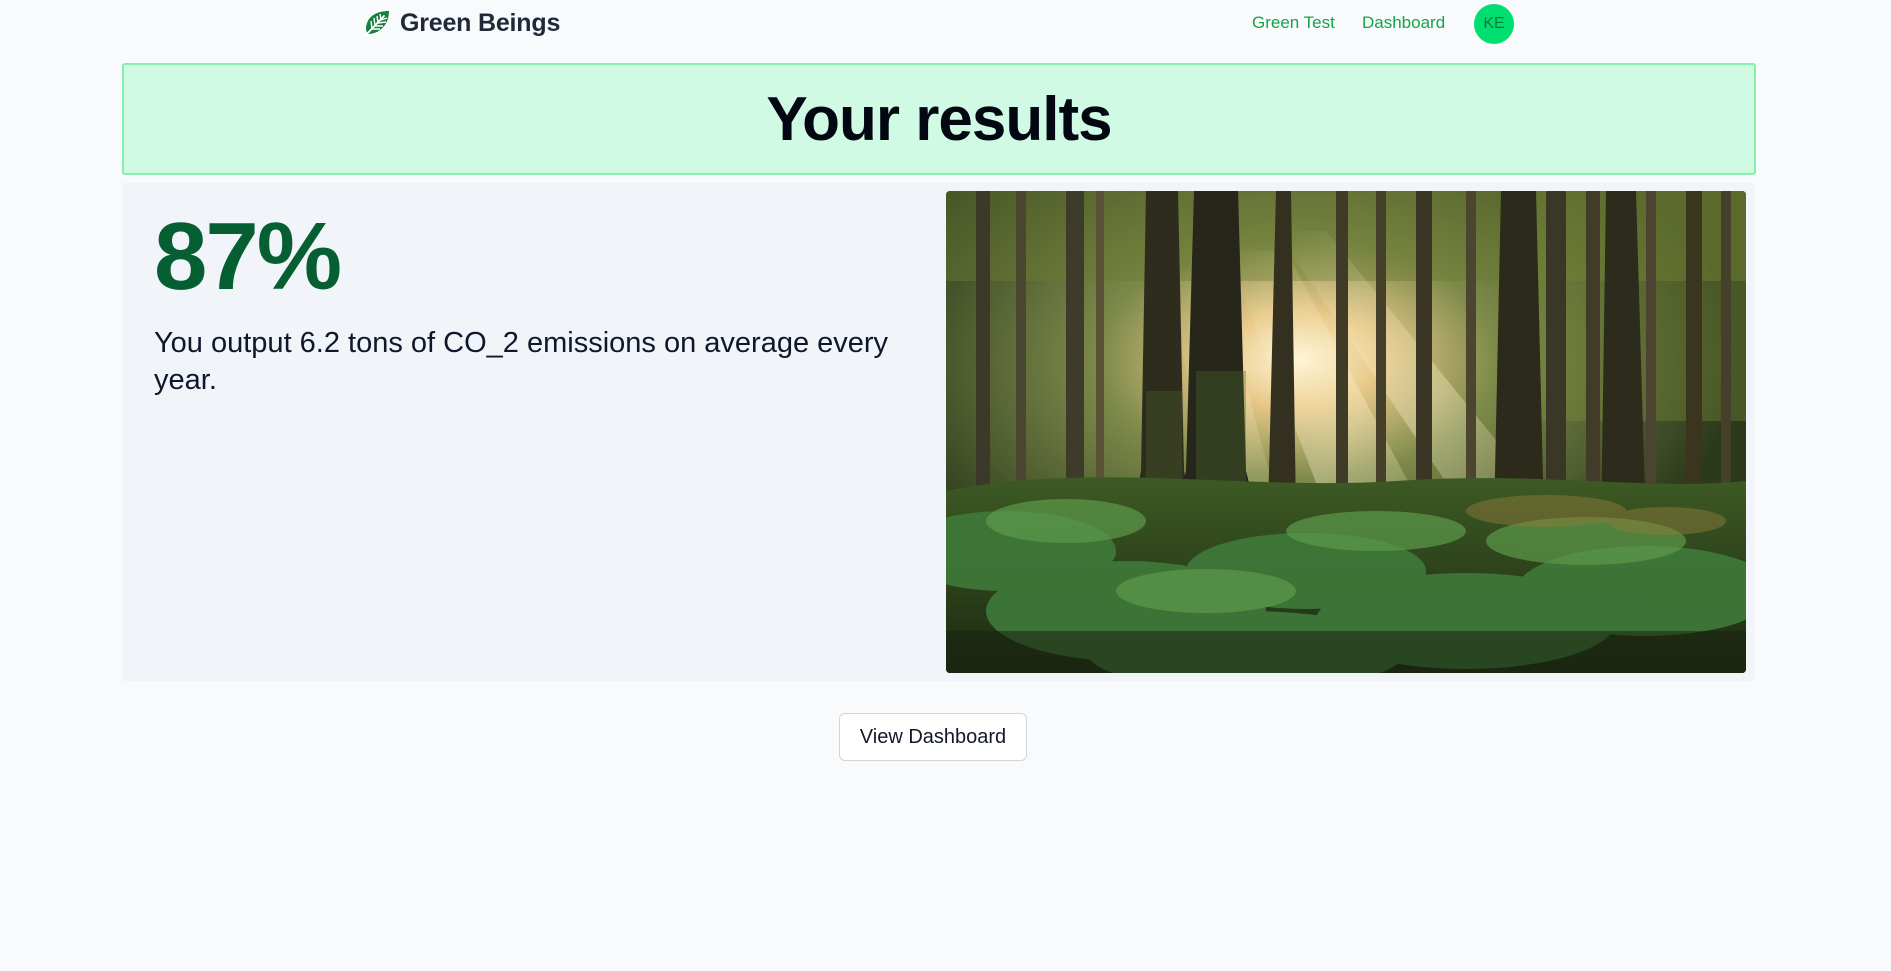 The height and width of the screenshot is (971, 1891). I want to click on view-dashboard-button: View Dashboard, so click(933, 737).